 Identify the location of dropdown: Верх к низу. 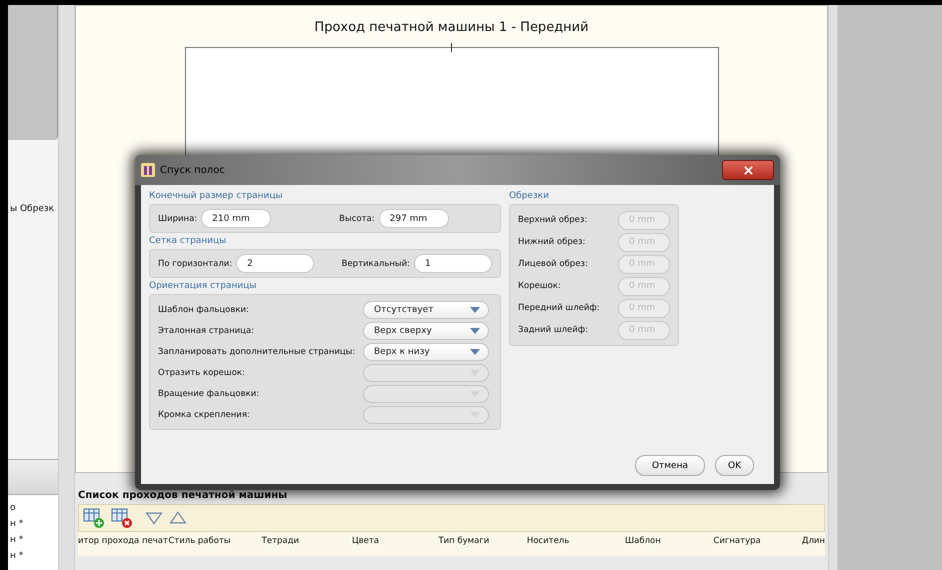
(426, 351).